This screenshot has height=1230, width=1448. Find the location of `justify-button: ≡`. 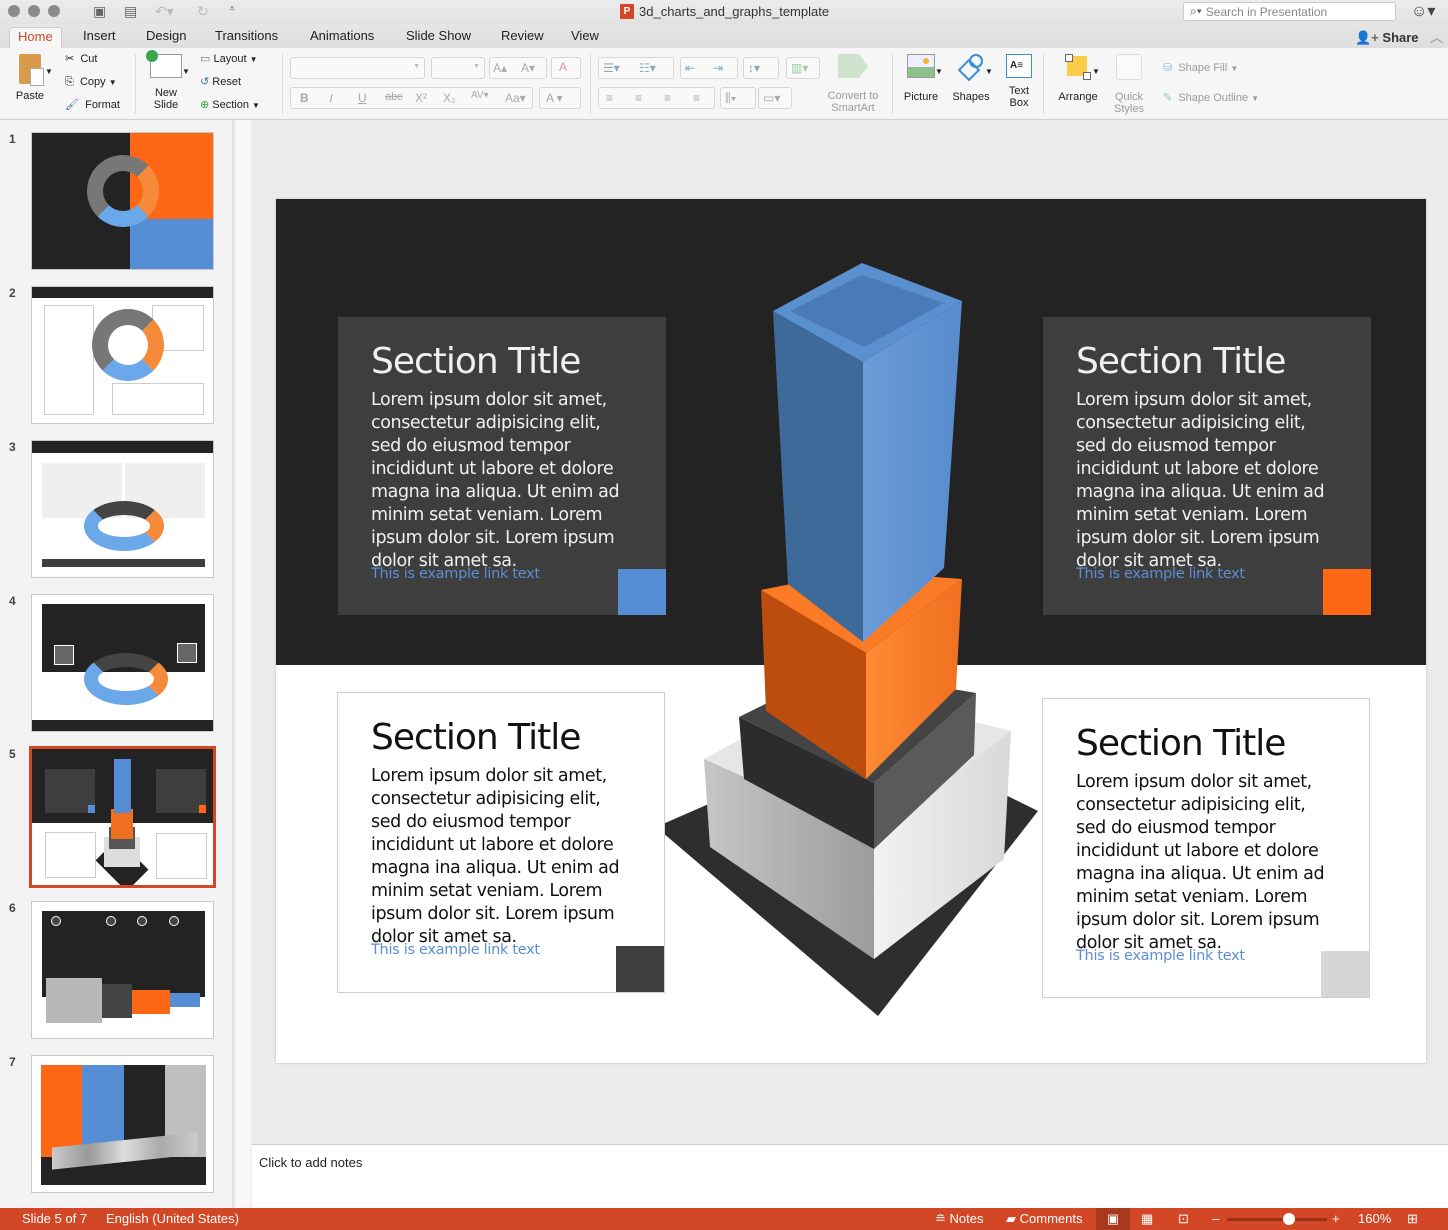

justify-button: ≡ is located at coordinates (696, 98).